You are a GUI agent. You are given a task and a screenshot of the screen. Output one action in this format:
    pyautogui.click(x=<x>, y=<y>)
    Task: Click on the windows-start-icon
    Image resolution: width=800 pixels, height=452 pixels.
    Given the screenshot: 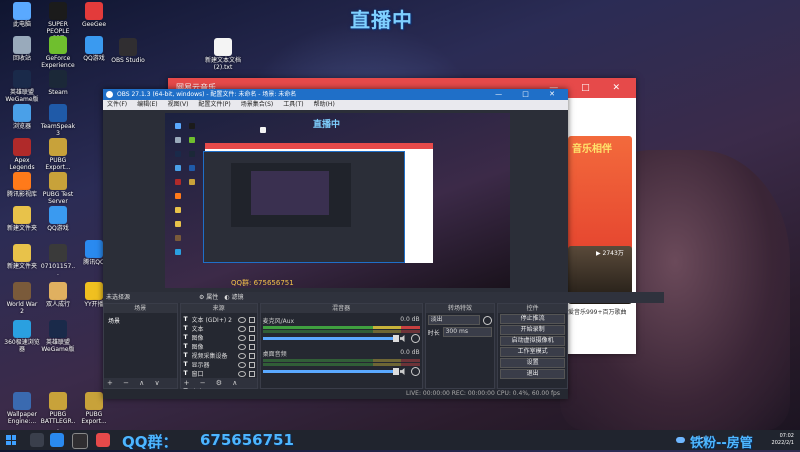 What is the action you would take?
    pyautogui.click(x=11, y=440)
    